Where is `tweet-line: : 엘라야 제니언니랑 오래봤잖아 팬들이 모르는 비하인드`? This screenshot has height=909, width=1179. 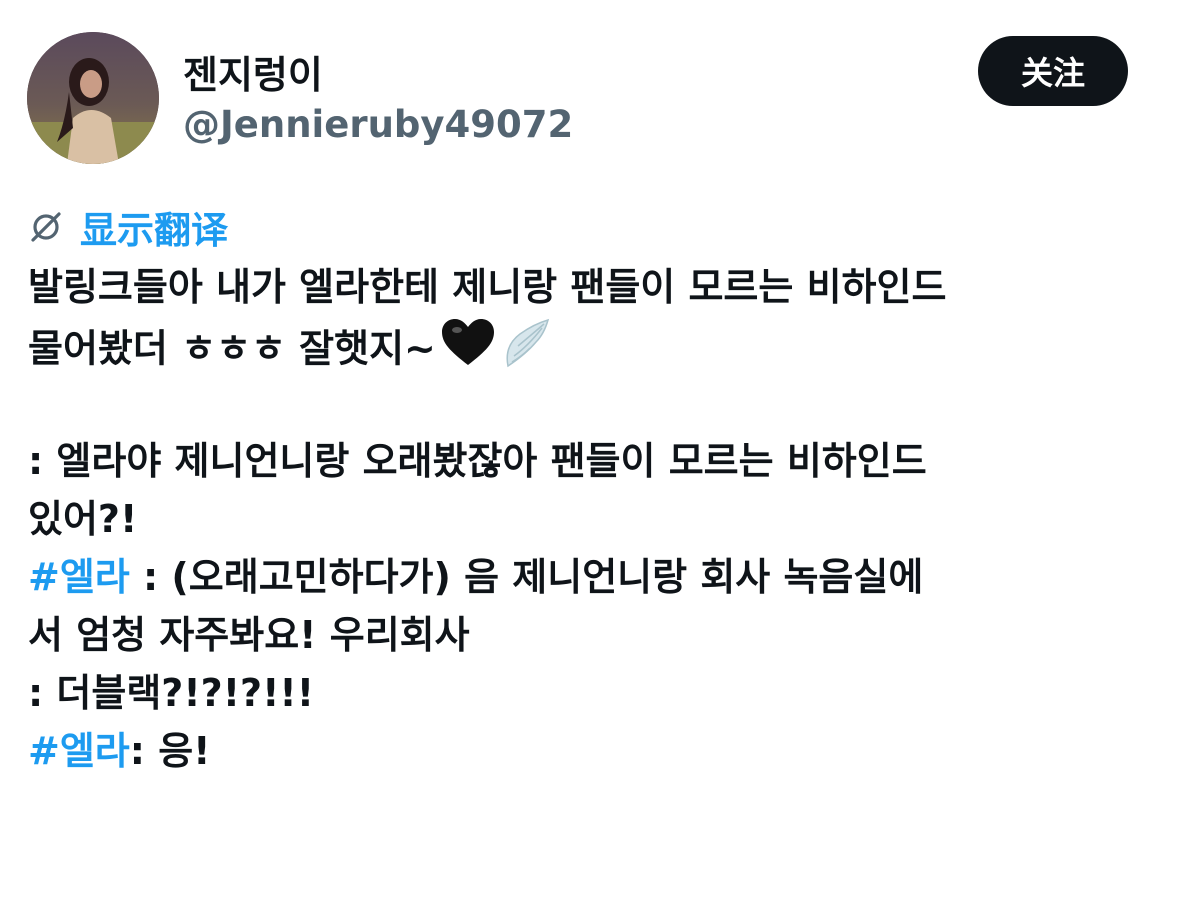
tweet-line: : 엘라야 제니언니랑 오래봤잖아 팬들이 모르는 비하인드 is located at coordinates (477, 461).